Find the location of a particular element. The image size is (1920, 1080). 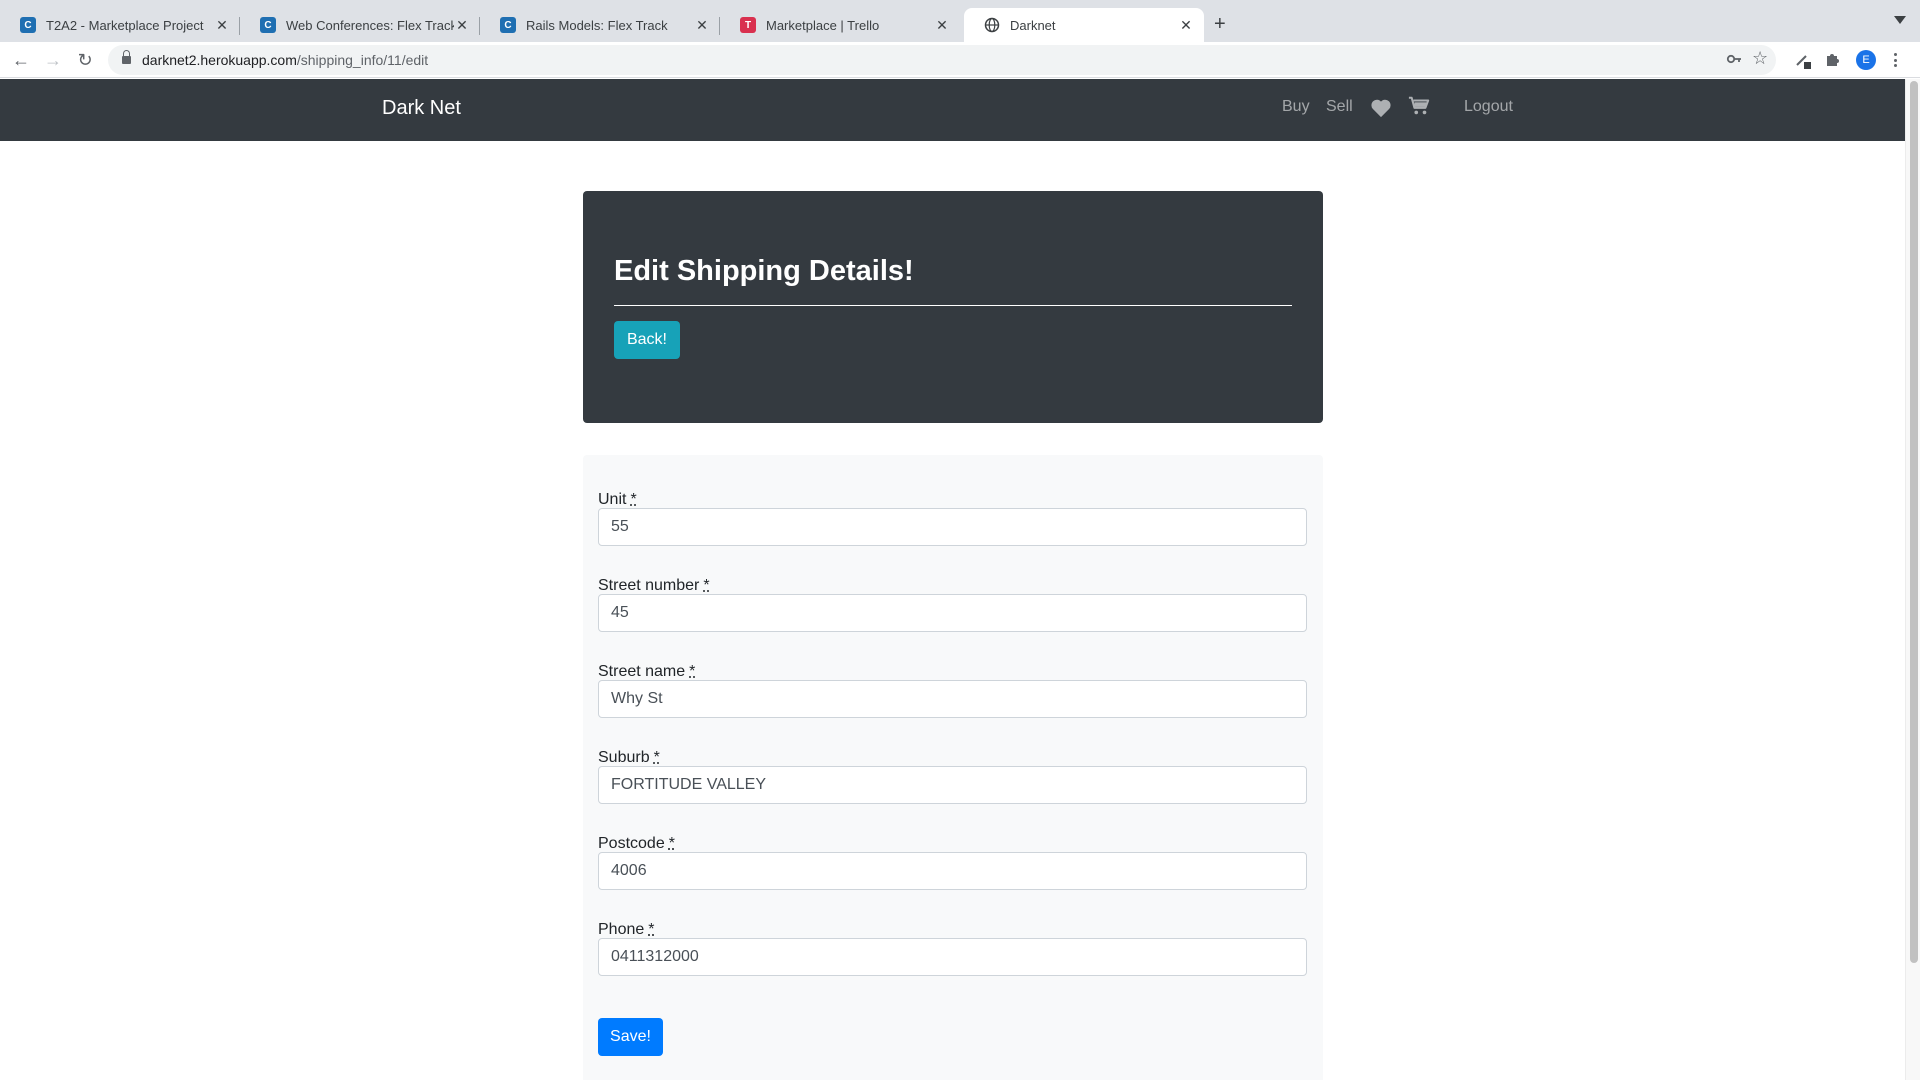

heart-icon is located at coordinates (1381, 108).